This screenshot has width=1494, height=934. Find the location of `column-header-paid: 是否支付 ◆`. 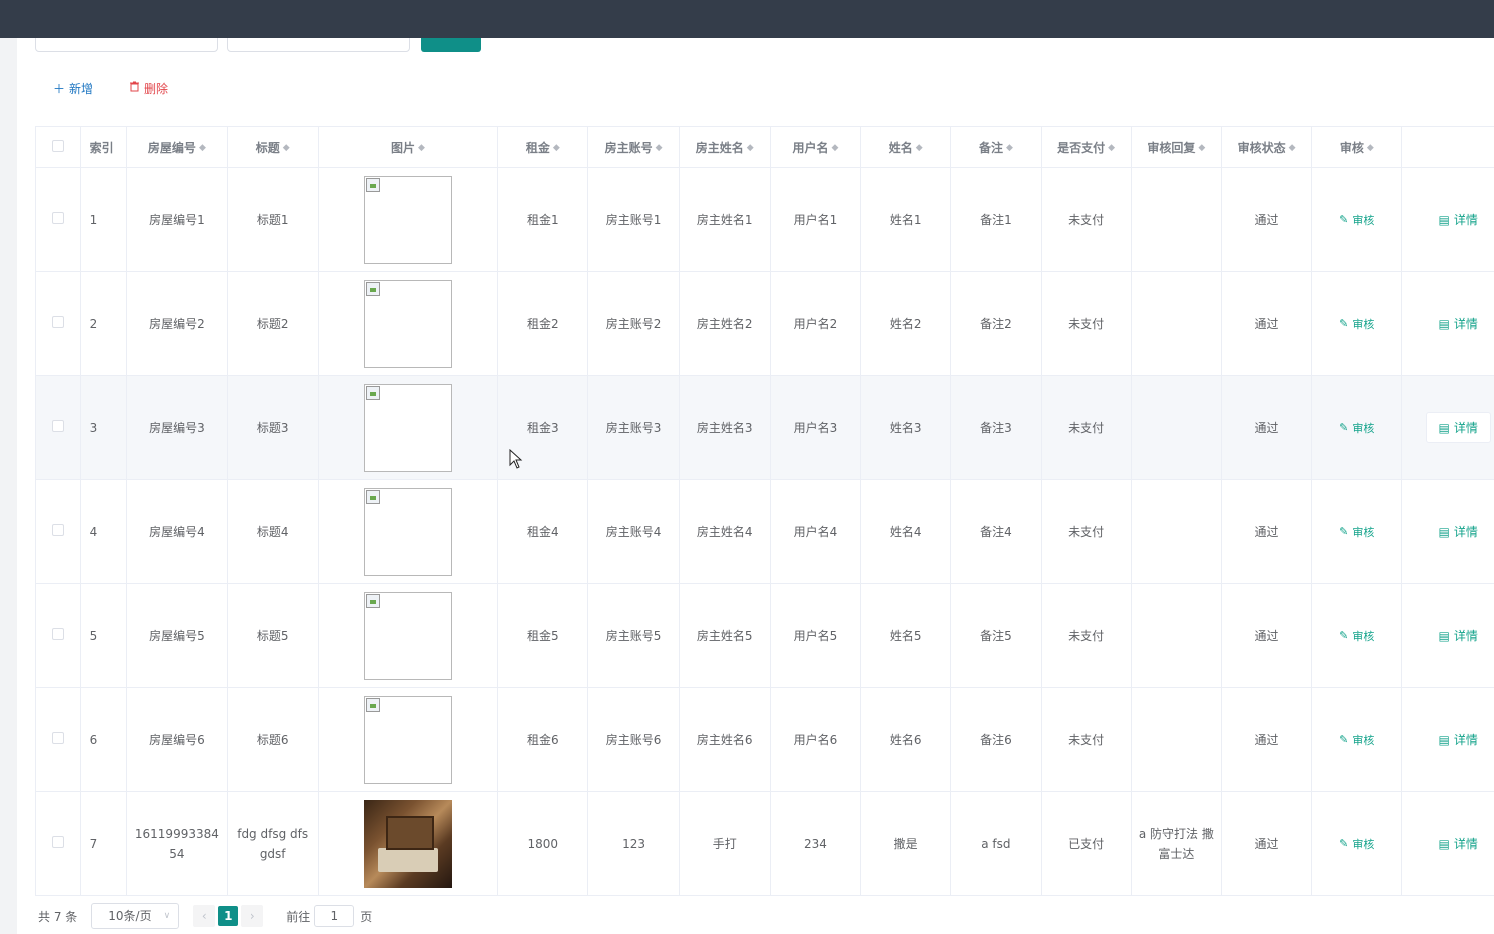

column-header-paid: 是否支付 ◆ is located at coordinates (1086, 147).